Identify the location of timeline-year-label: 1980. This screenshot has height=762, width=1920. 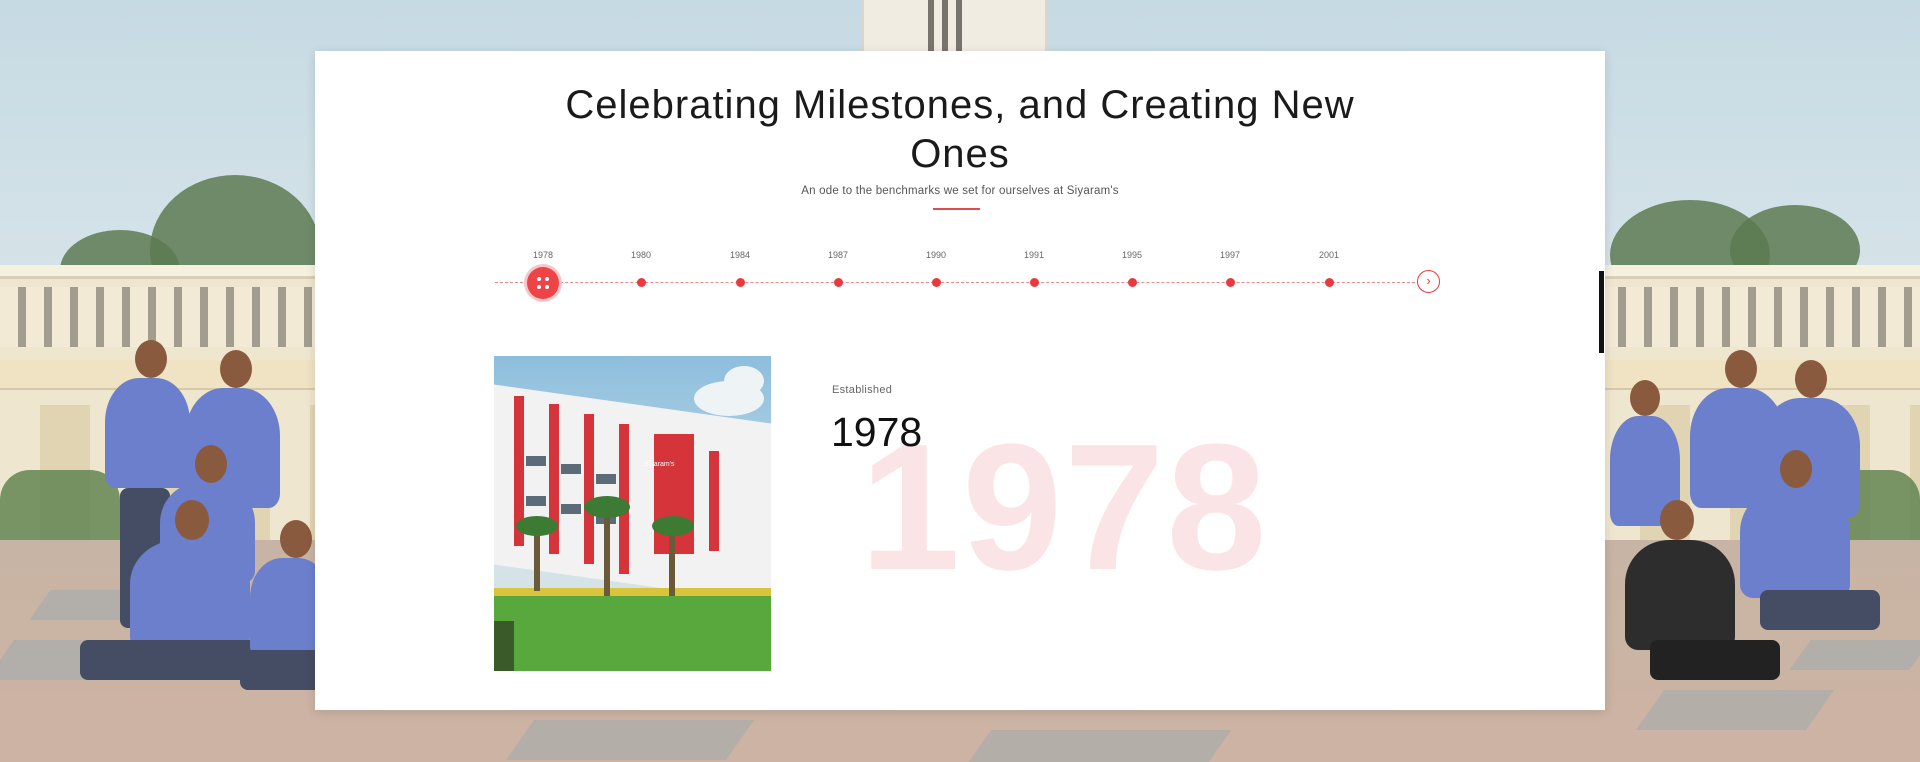
(641, 255).